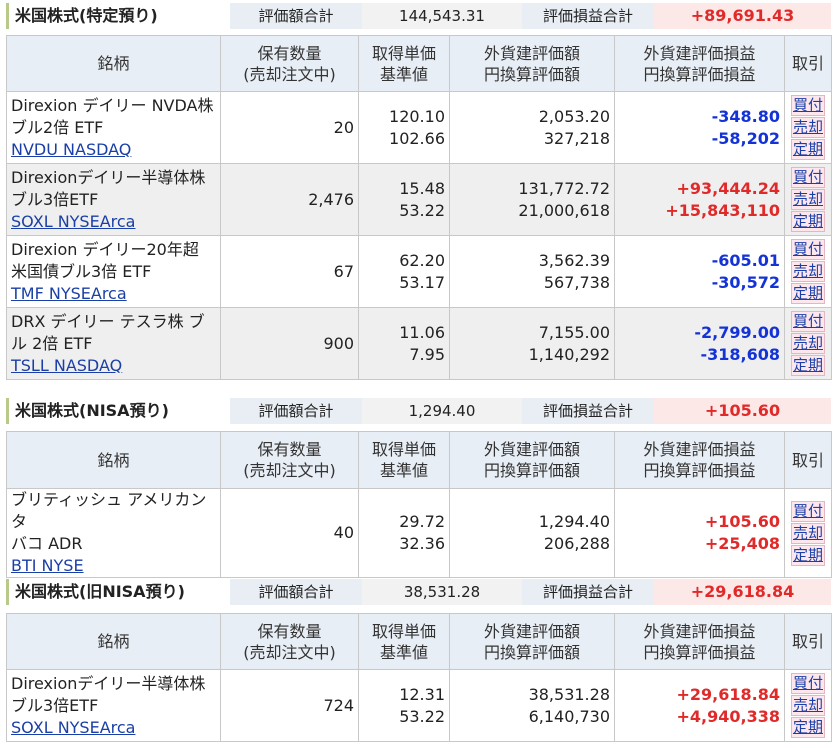  What do you see at coordinates (118, 411) in the screenshot?
I see `section-title: 米国株式(NISA預り)` at bounding box center [118, 411].